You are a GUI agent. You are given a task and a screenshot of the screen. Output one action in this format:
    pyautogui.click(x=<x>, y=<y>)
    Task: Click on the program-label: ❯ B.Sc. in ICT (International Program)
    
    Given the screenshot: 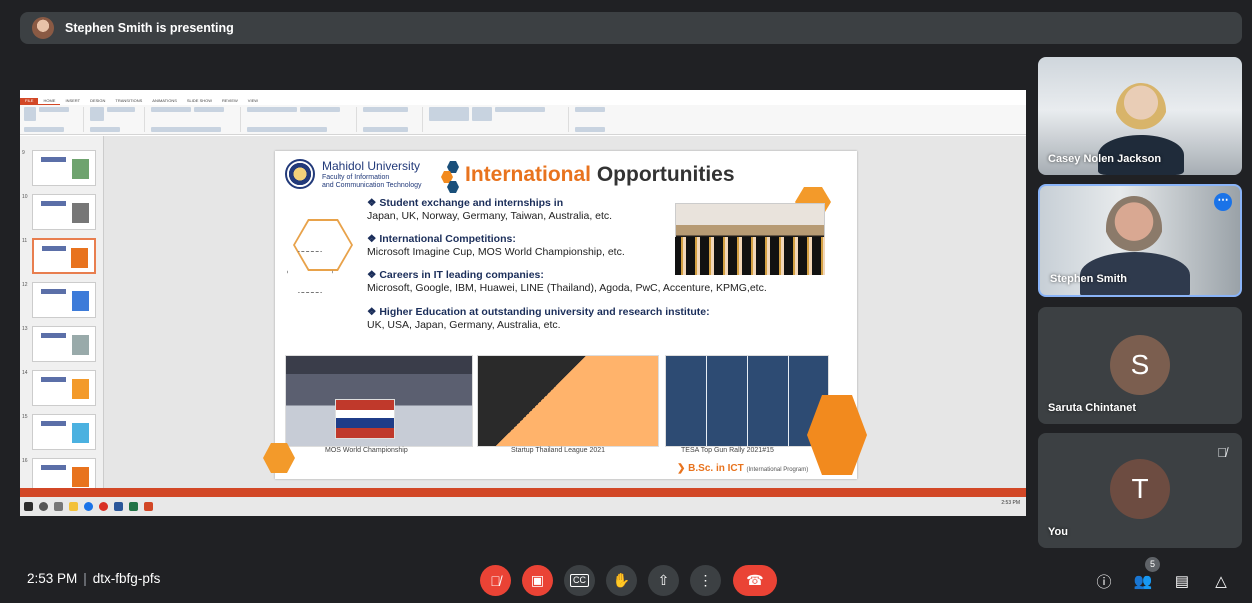 What is the action you would take?
    pyautogui.click(x=743, y=468)
    